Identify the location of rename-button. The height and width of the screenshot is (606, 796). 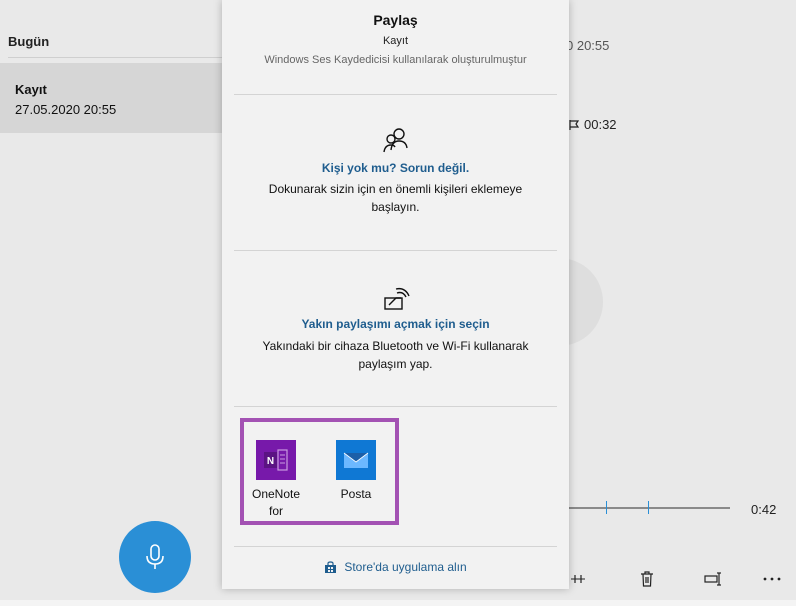
(713, 579).